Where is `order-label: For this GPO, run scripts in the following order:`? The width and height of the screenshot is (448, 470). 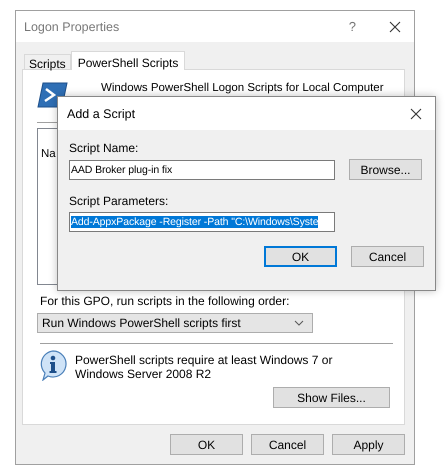
order-label: For this GPO, run scripts in the following order: is located at coordinates (165, 301).